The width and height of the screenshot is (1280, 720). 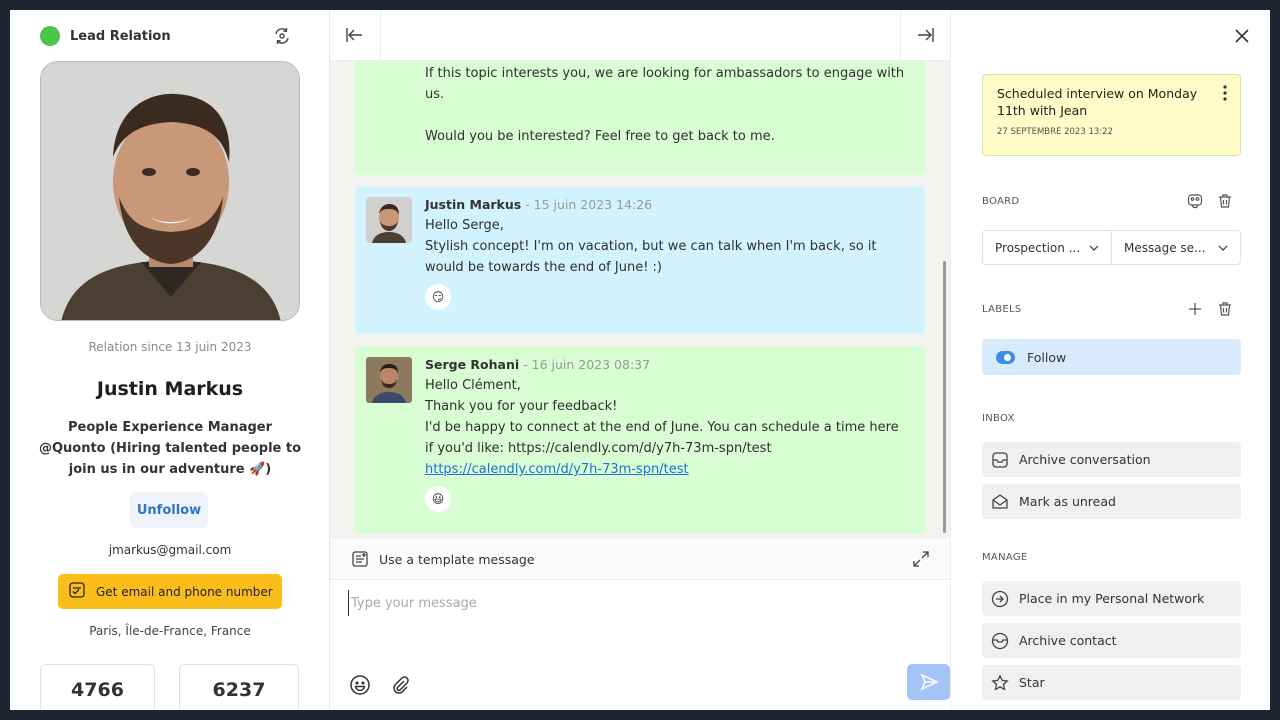 I want to click on emoji-icon, so click(x=360, y=687).